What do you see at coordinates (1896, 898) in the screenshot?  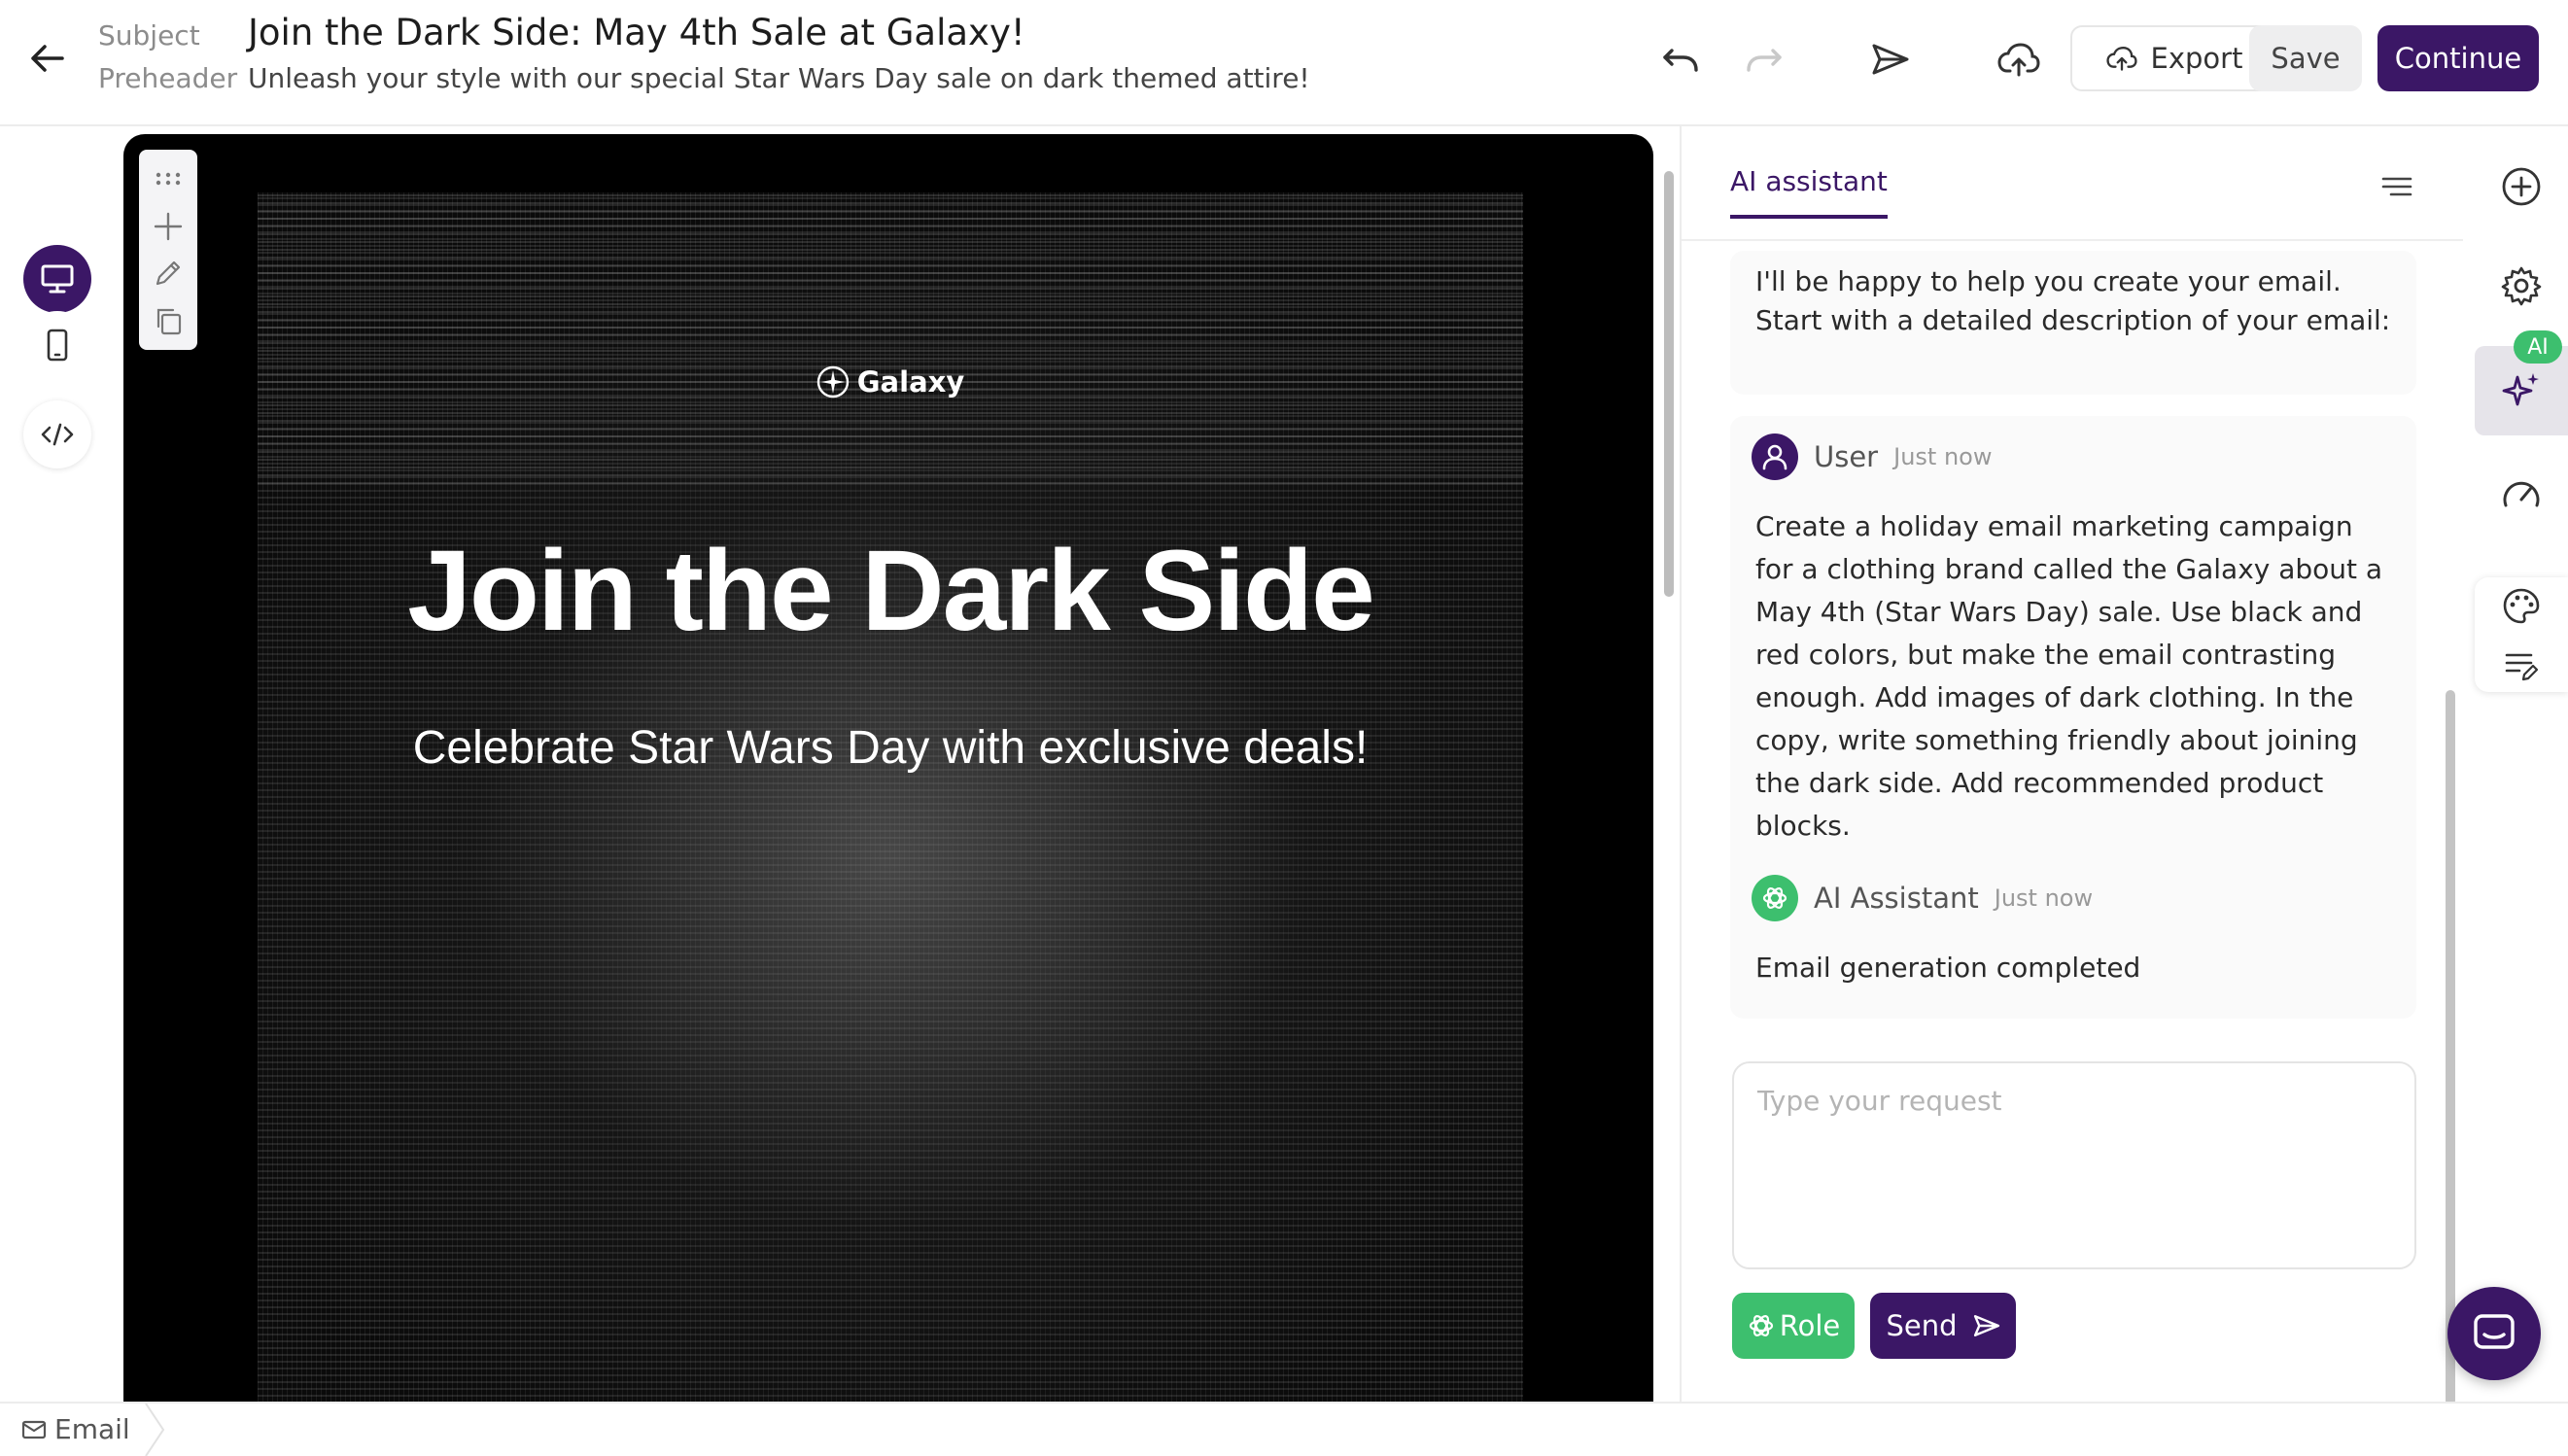 I see `sender-name: AI Assistant` at bounding box center [1896, 898].